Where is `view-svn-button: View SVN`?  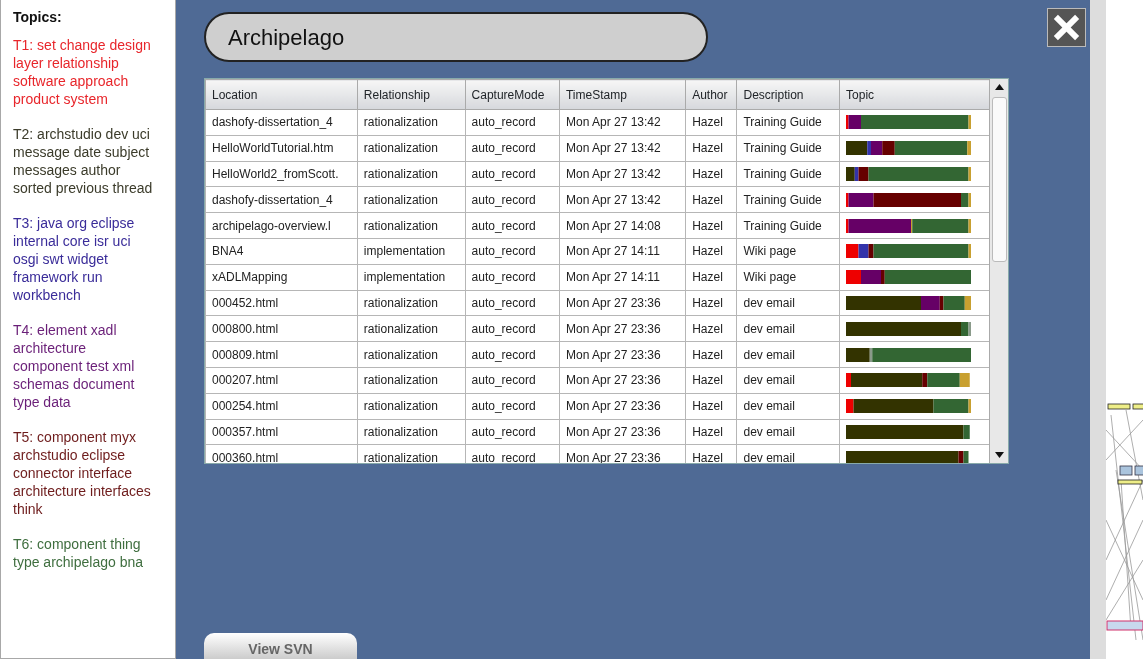
view-svn-button: View SVN is located at coordinates (280, 646).